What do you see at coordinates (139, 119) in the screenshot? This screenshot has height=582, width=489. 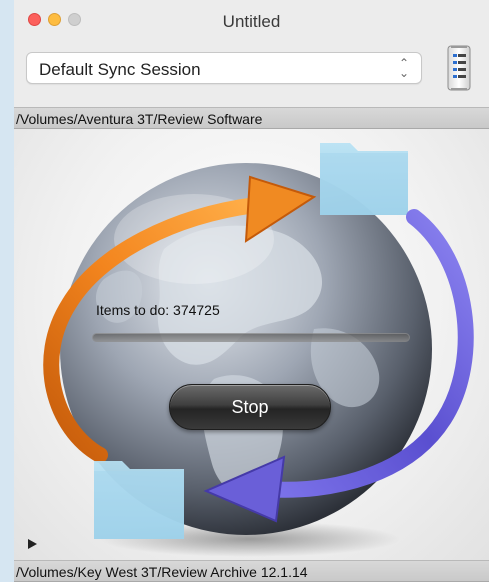 I see `source-path: /Volumes/Aventura 3T/Review Software` at bounding box center [139, 119].